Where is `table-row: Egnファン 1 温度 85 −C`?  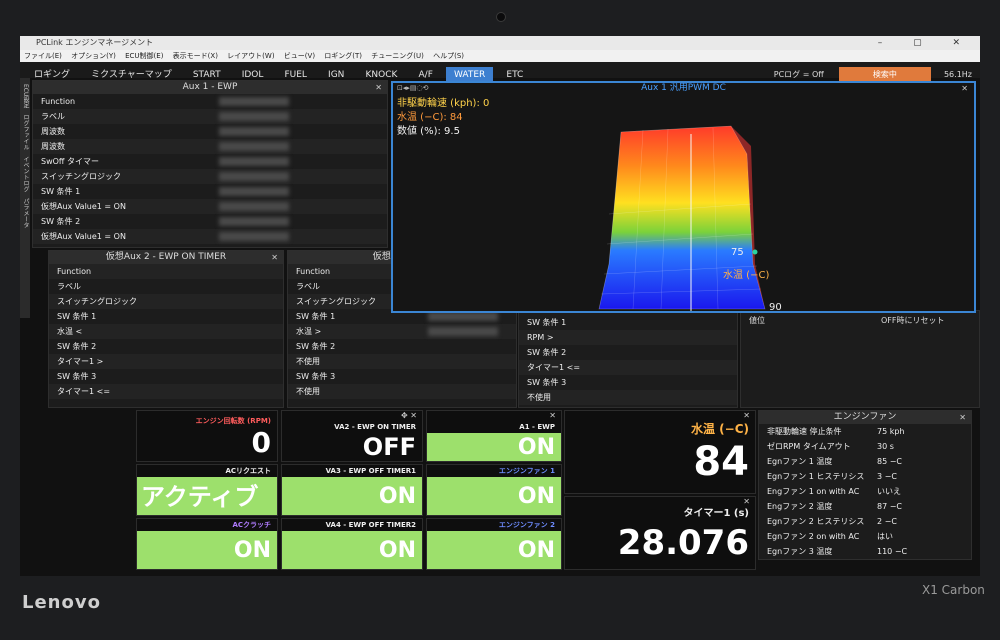
table-row: Egnファン 1 温度 85 −C is located at coordinates (865, 461).